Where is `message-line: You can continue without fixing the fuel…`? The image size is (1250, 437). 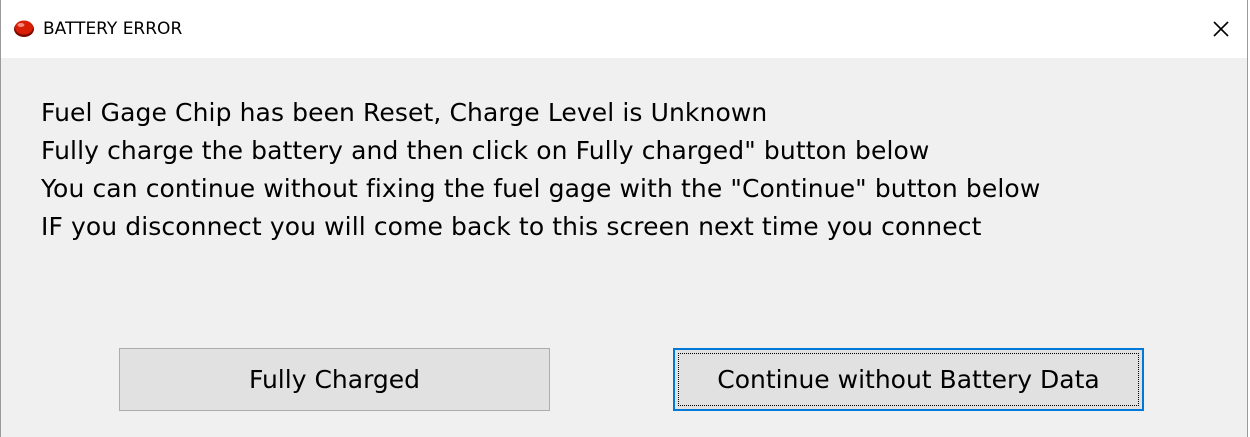 message-line: You can continue without fixing the fuel… is located at coordinates (541, 188).